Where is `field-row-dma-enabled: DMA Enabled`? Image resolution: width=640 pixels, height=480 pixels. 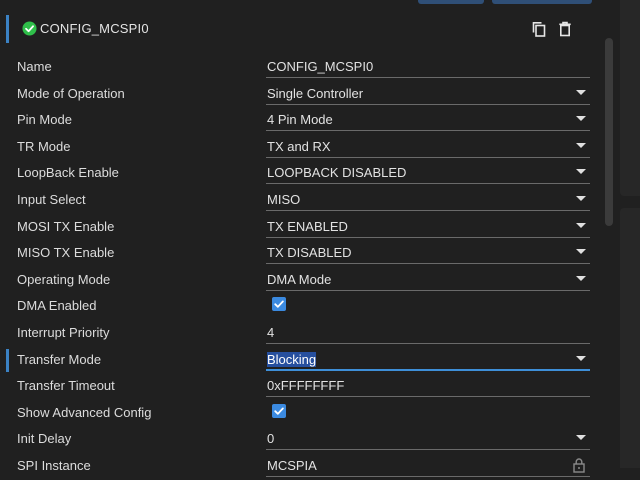
field-row-dma-enabled: DMA Enabled is located at coordinates (300, 306).